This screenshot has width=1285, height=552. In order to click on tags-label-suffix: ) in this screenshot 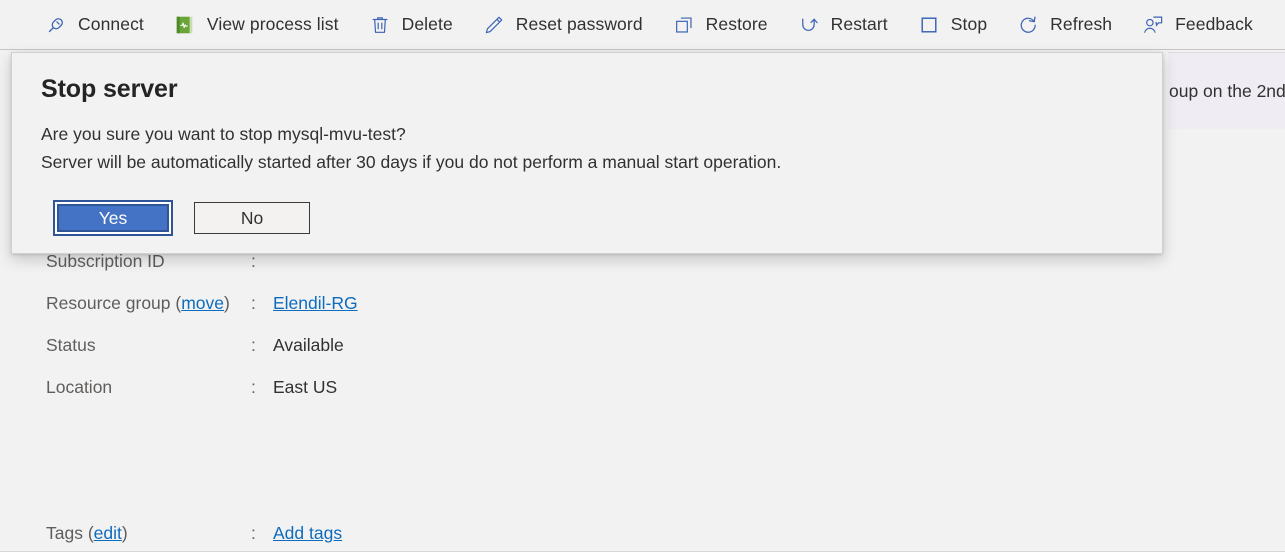, I will do `click(124, 533)`.